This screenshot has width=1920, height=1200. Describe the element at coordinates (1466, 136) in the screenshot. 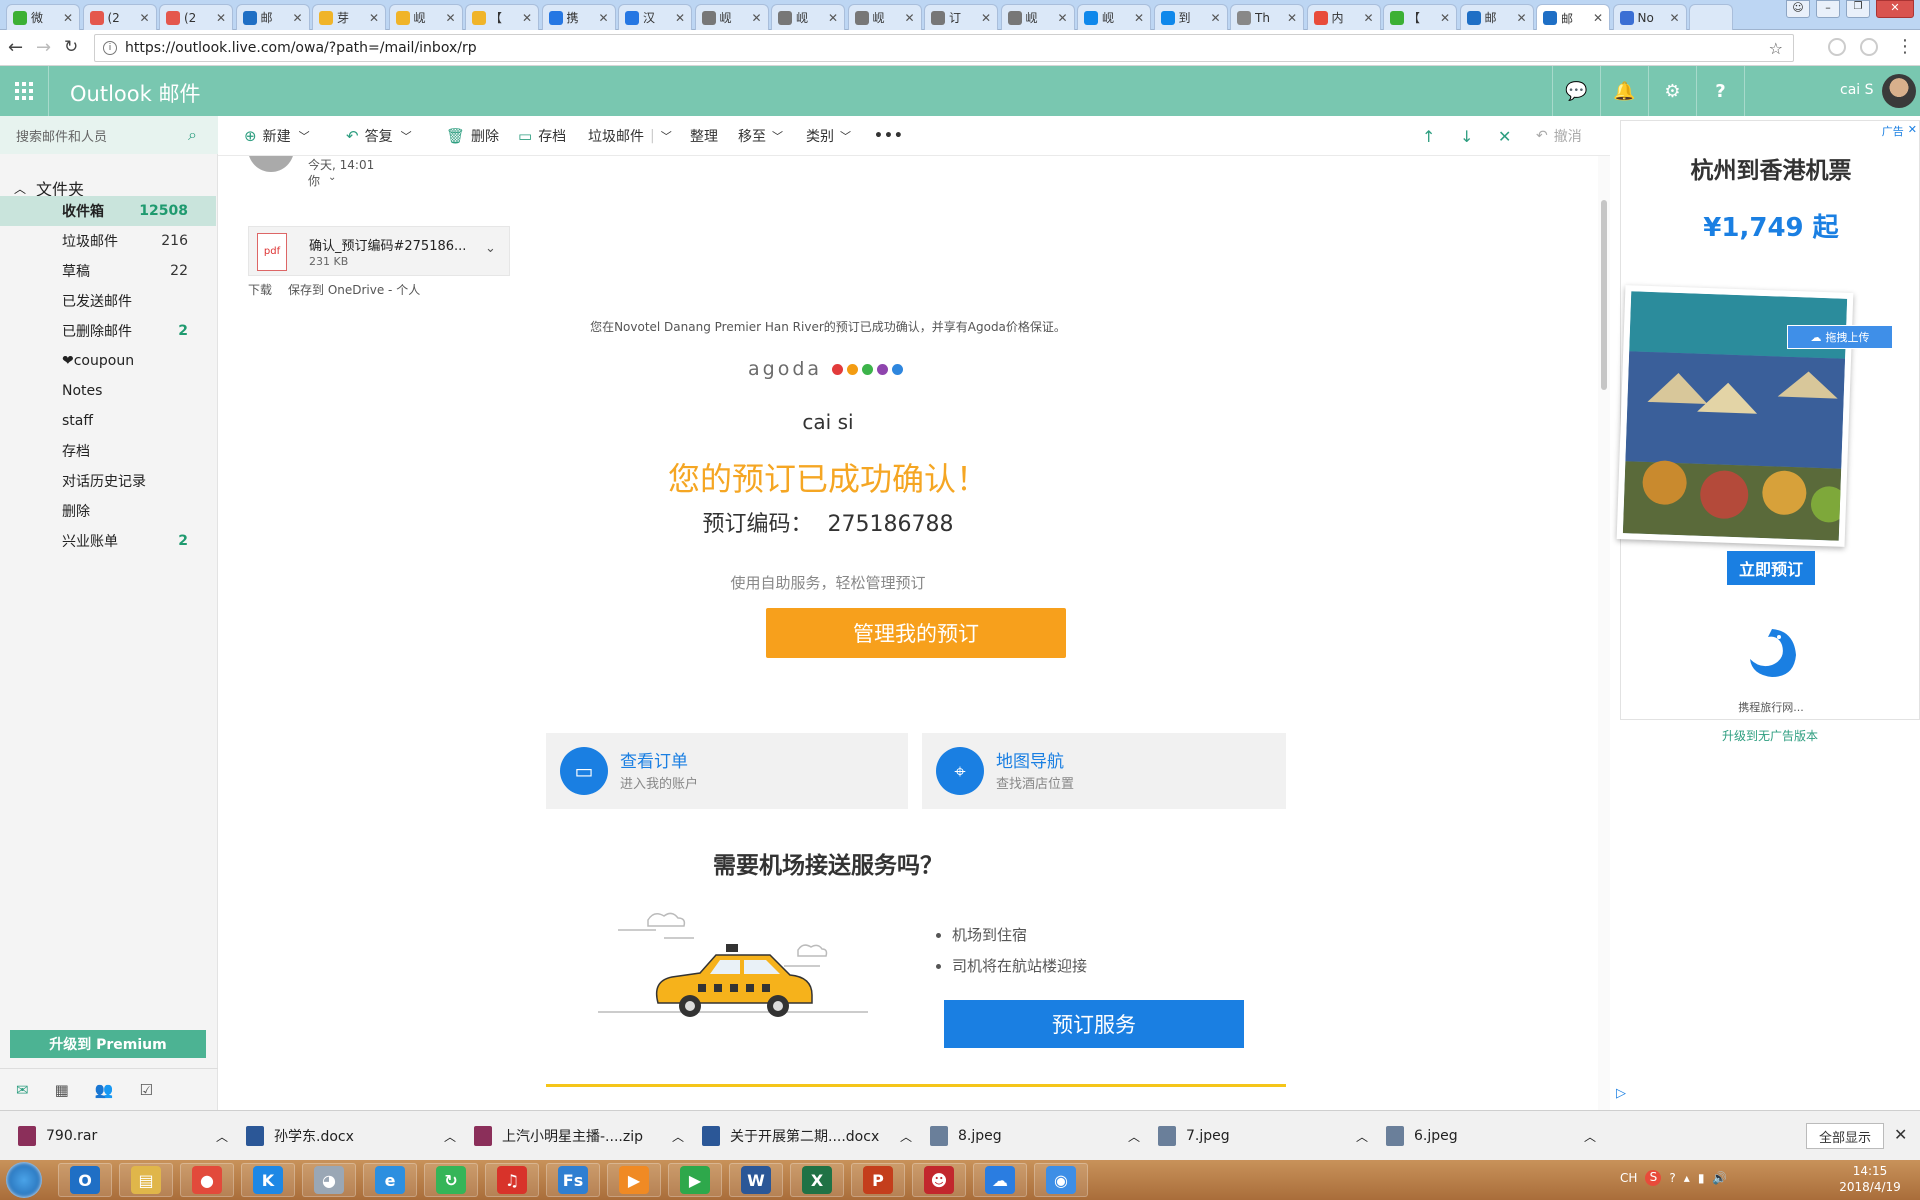

I see `next-item-icon: ↓` at that location.